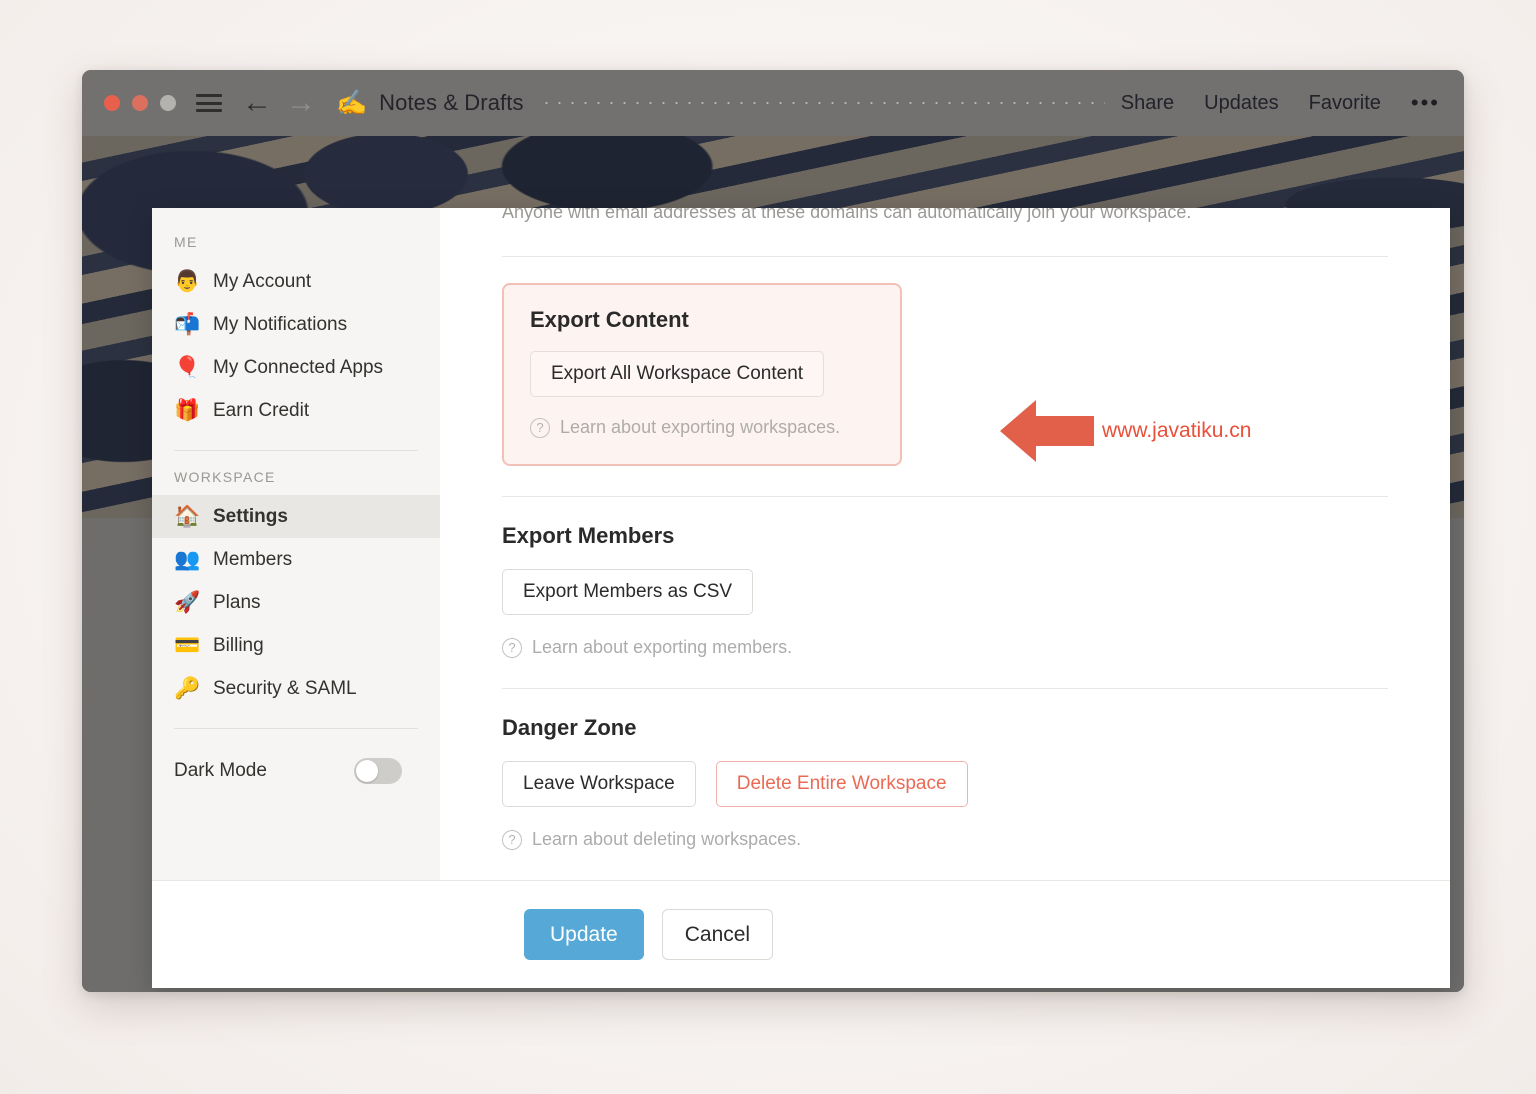  What do you see at coordinates (588, 535) in the screenshot?
I see `export-members-title: Export Members` at bounding box center [588, 535].